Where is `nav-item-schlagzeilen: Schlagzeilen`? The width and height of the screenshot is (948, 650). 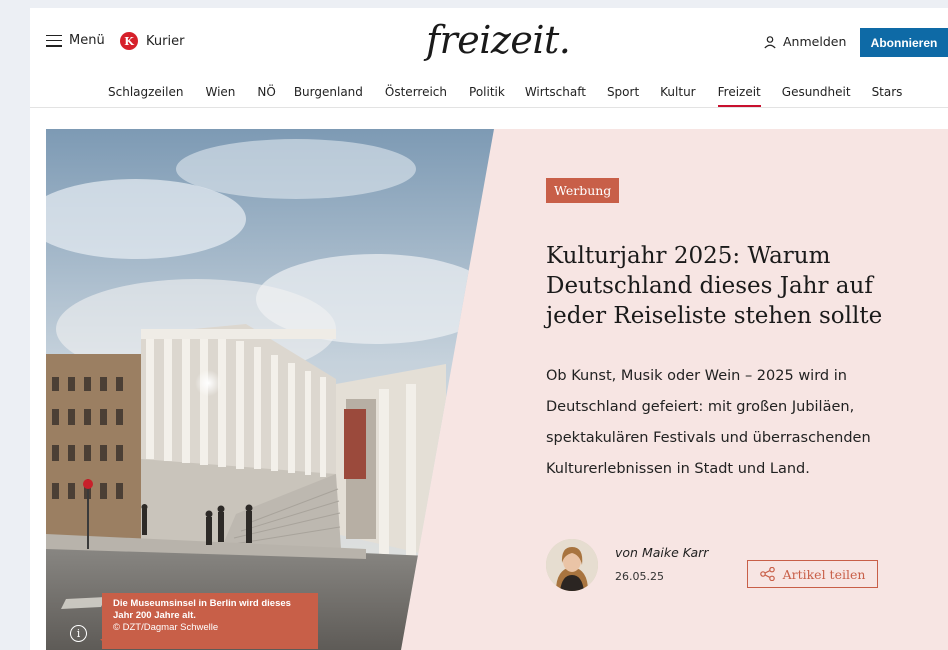 nav-item-schlagzeilen: Schlagzeilen is located at coordinates (145, 96).